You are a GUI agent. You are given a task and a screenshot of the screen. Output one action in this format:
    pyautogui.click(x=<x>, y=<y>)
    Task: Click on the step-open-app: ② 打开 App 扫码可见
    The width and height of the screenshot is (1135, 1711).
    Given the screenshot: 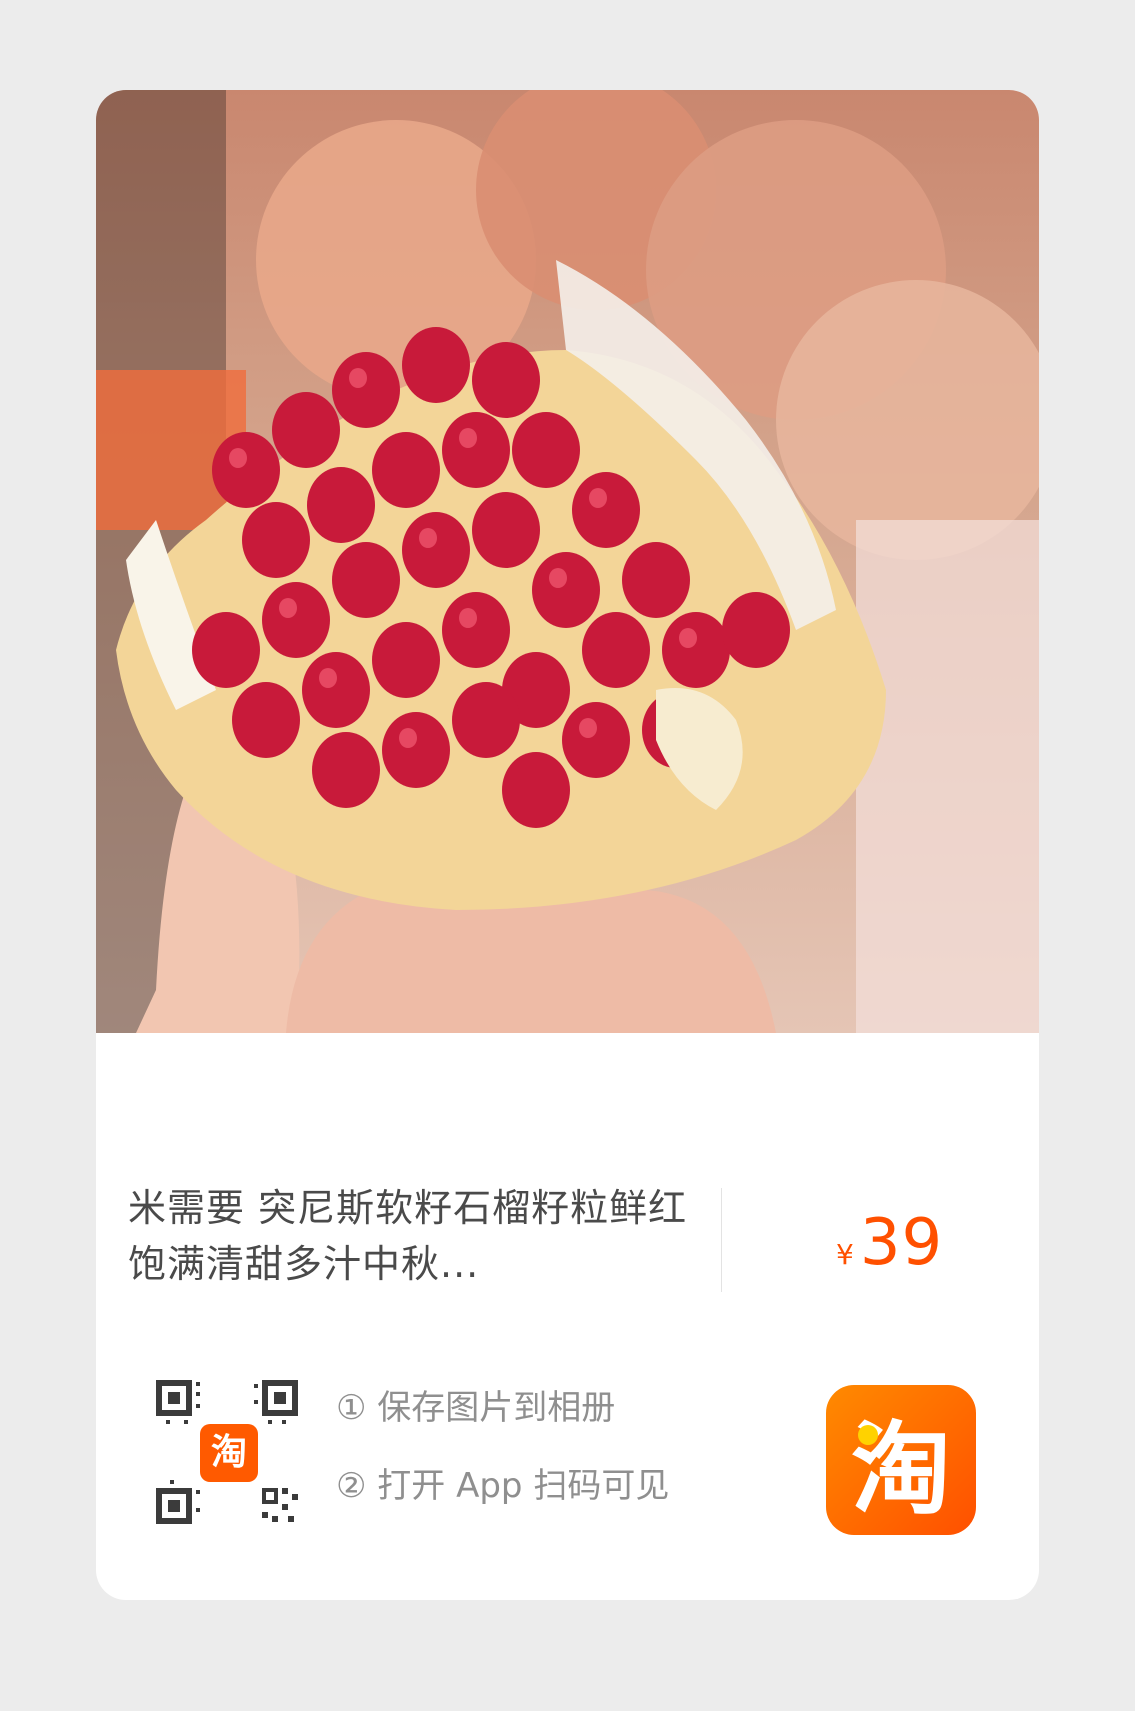 What is the action you would take?
    pyautogui.click(x=503, y=1486)
    